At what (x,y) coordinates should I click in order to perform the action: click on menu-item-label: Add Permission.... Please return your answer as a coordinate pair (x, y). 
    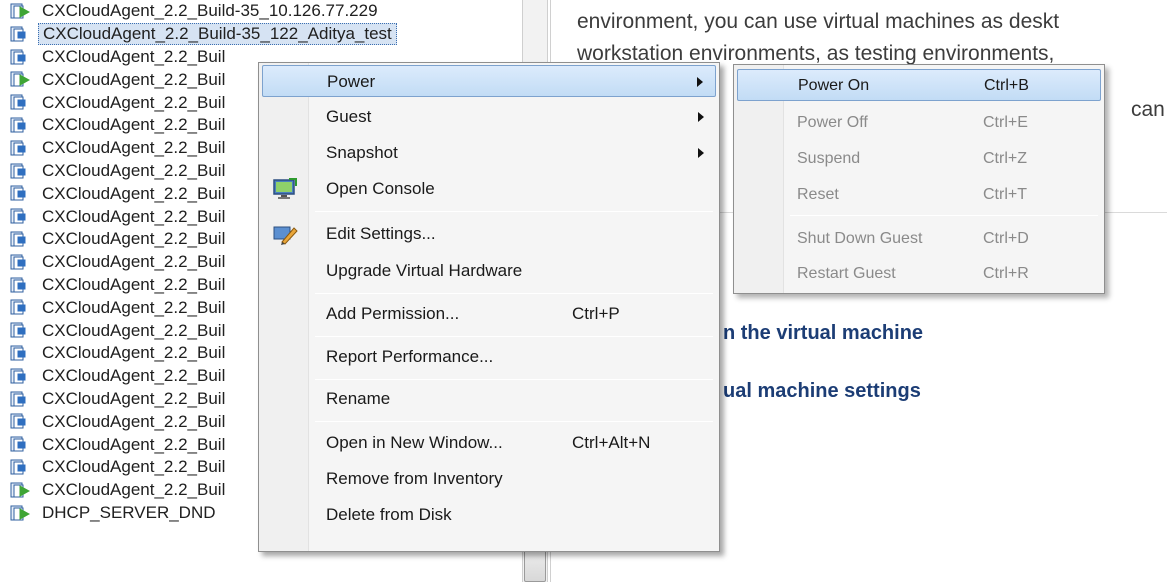
    Looking at the image, I should click on (393, 313).